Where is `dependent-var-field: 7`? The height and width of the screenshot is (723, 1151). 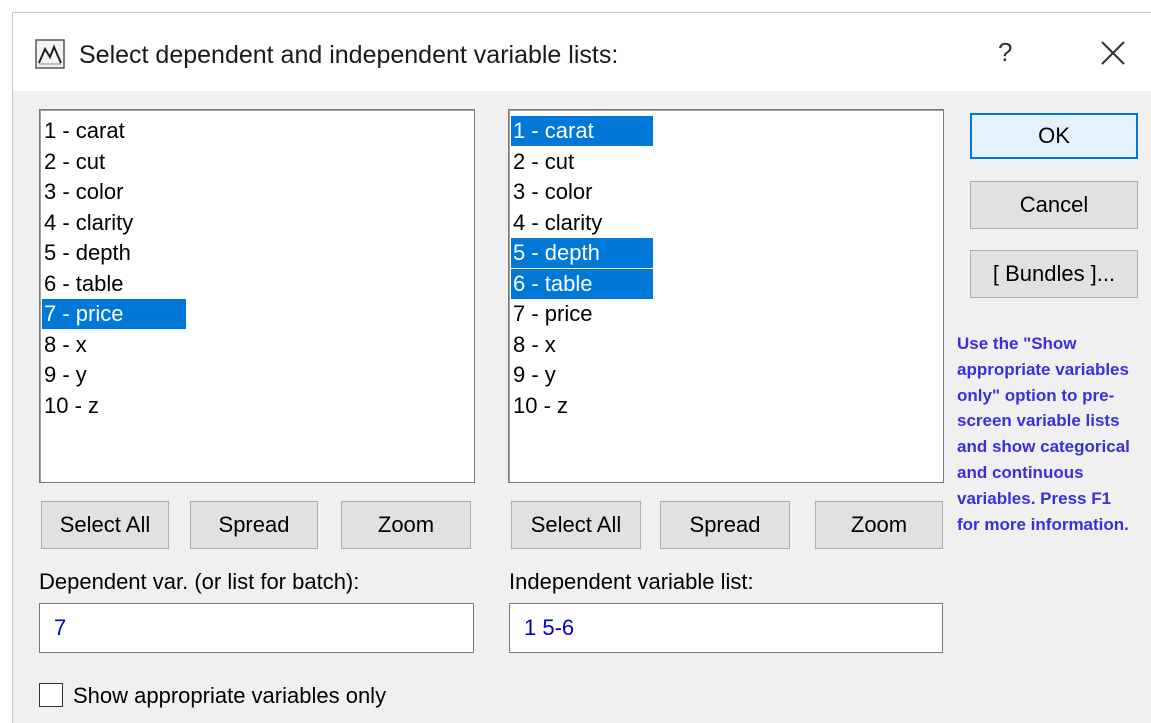 dependent-var-field: 7 is located at coordinates (256, 628).